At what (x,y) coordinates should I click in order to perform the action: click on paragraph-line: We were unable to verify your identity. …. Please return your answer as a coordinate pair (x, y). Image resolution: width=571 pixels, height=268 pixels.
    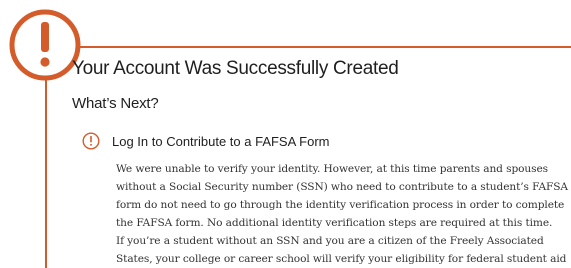
    Looking at the image, I should click on (332, 169).